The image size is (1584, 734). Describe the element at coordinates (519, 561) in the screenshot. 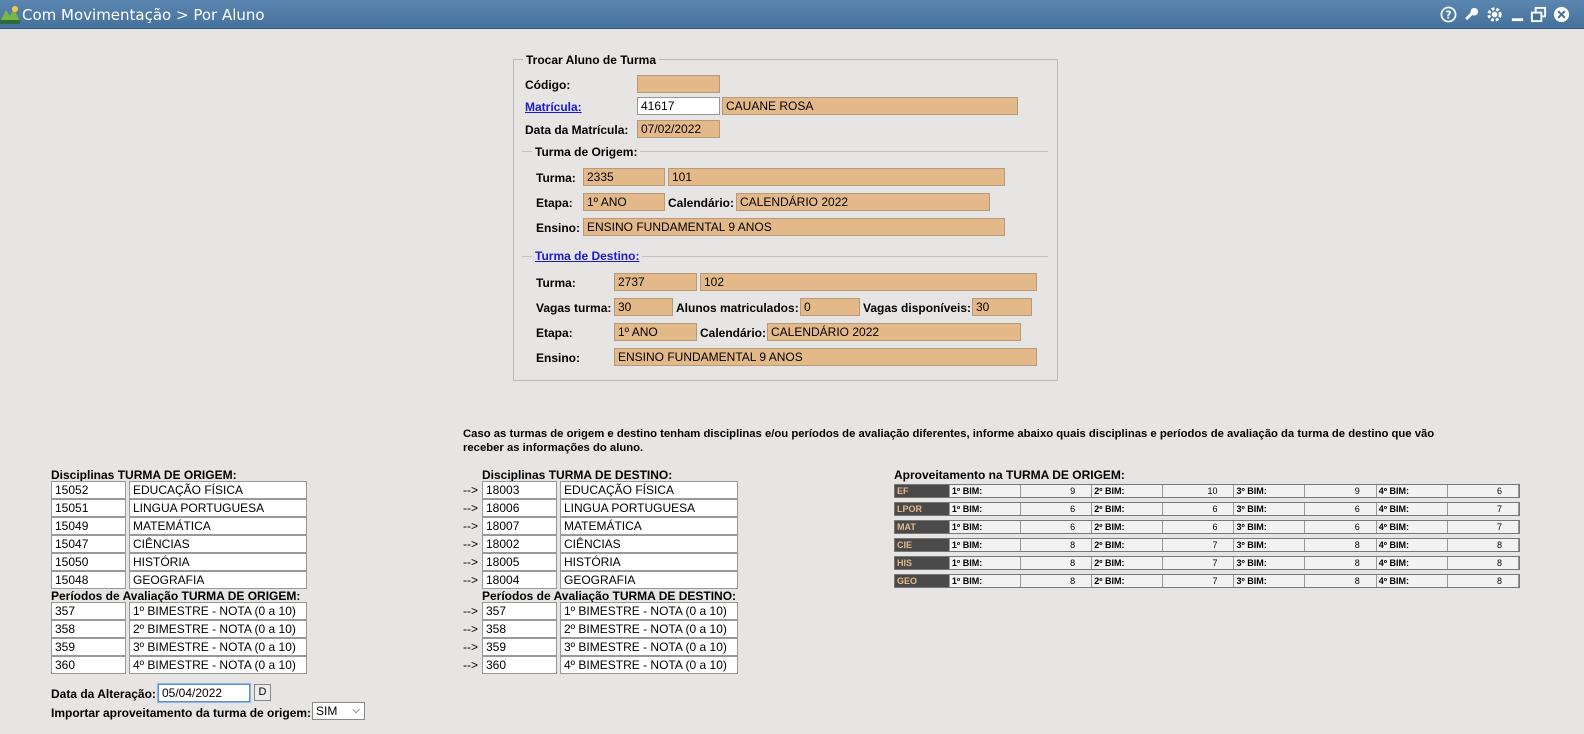

I see `disc_destino-code-field: 18005` at that location.